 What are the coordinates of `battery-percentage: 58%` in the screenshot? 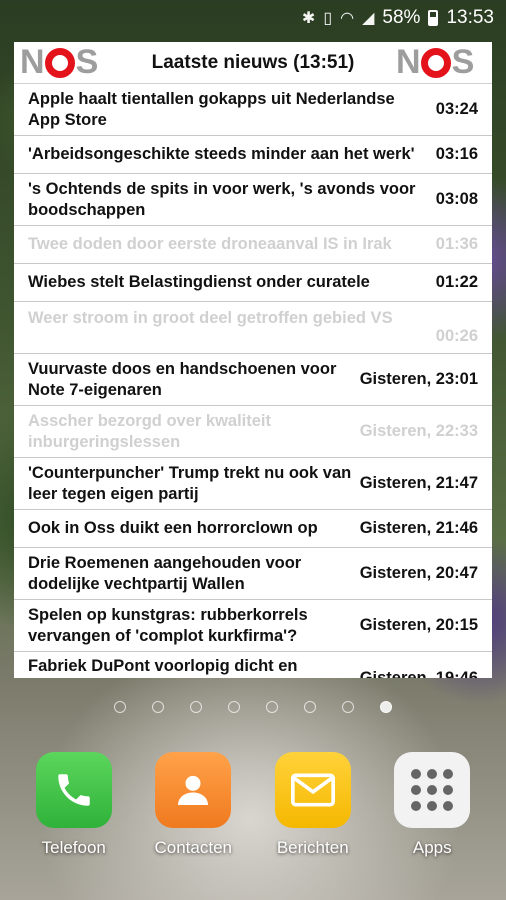 It's located at (401, 17).